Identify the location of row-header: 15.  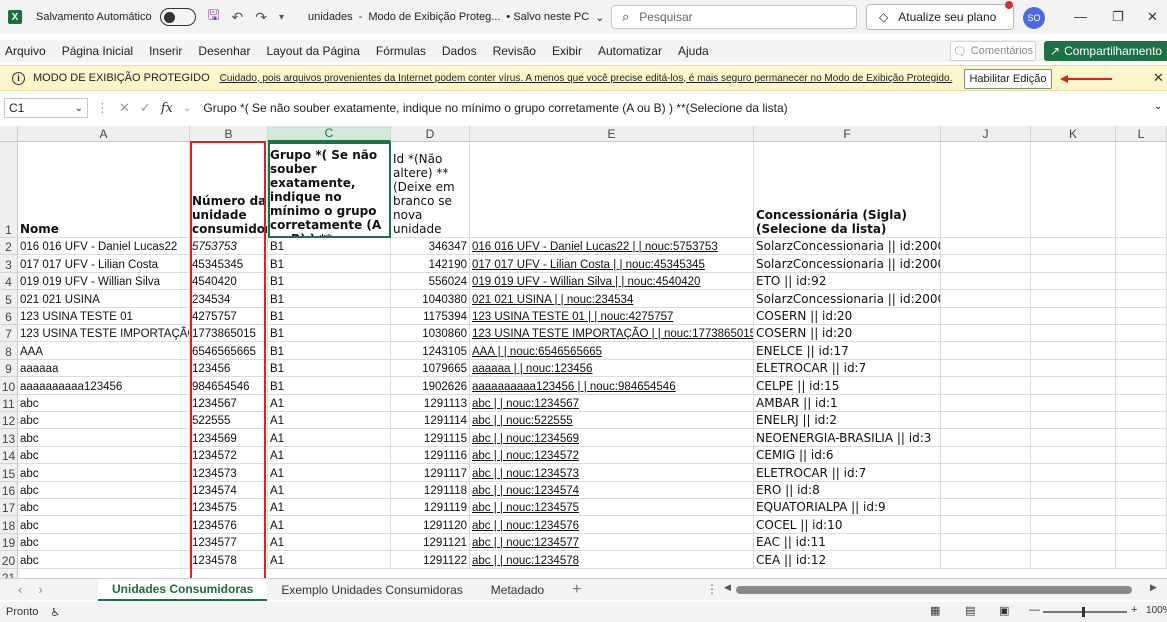
(9, 473).